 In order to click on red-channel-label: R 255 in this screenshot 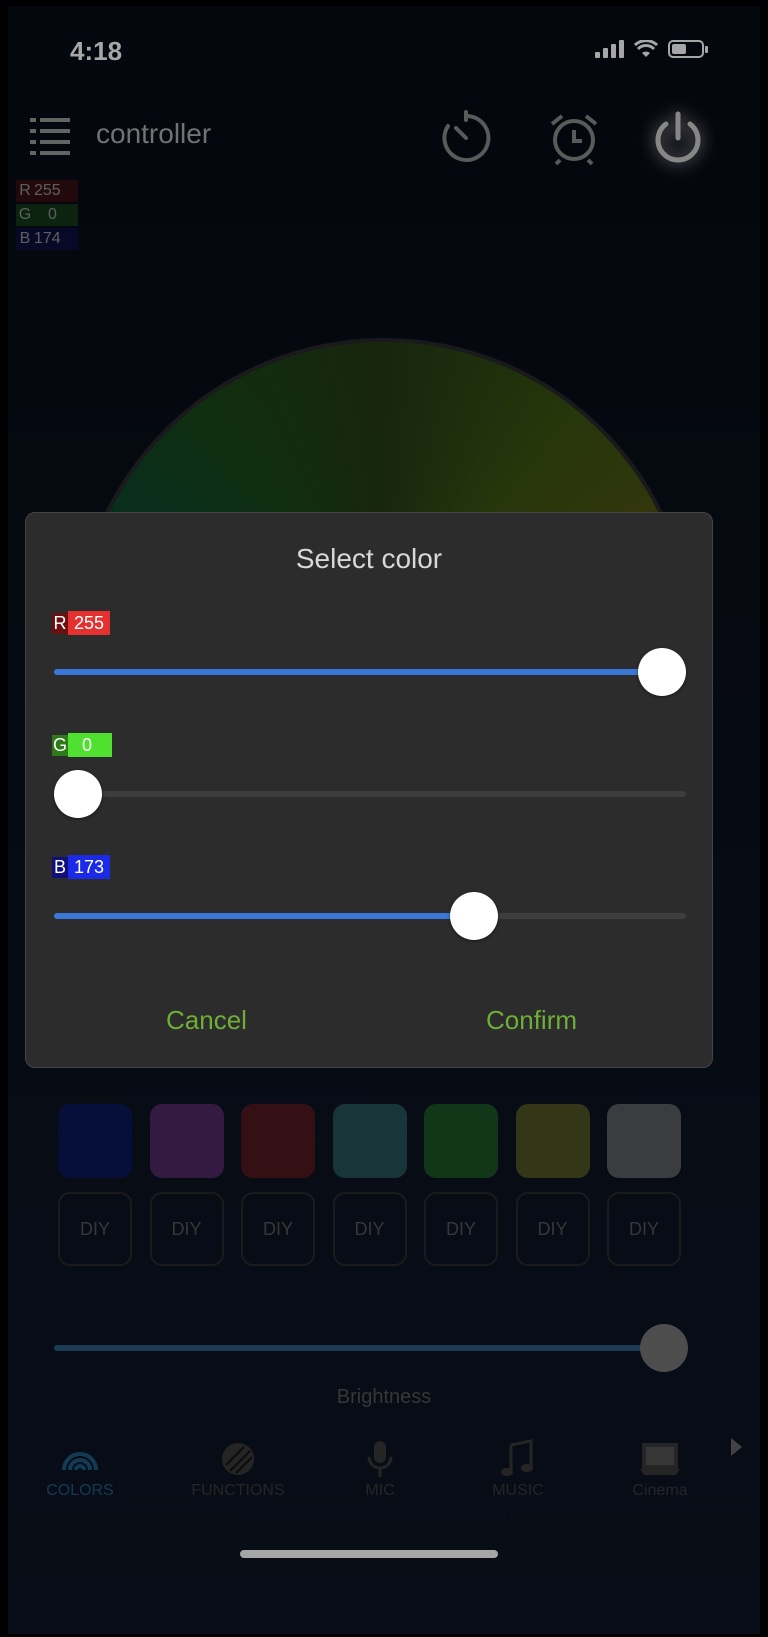, I will do `click(81, 623)`.